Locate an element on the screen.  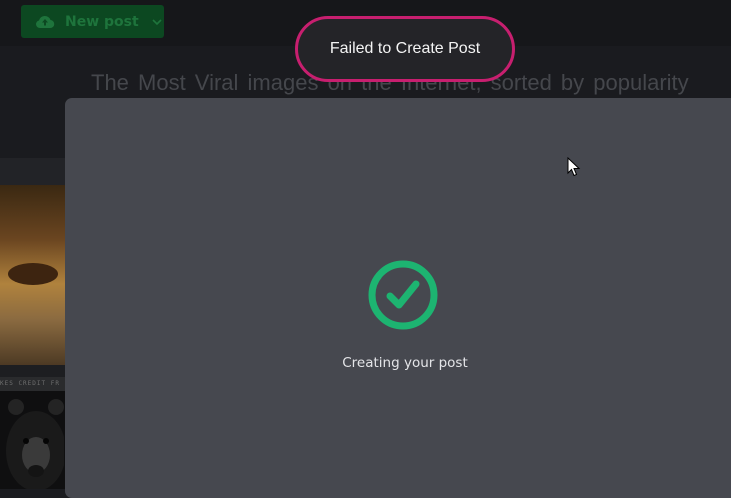
status-text: Creating your post is located at coordinates (405, 363).